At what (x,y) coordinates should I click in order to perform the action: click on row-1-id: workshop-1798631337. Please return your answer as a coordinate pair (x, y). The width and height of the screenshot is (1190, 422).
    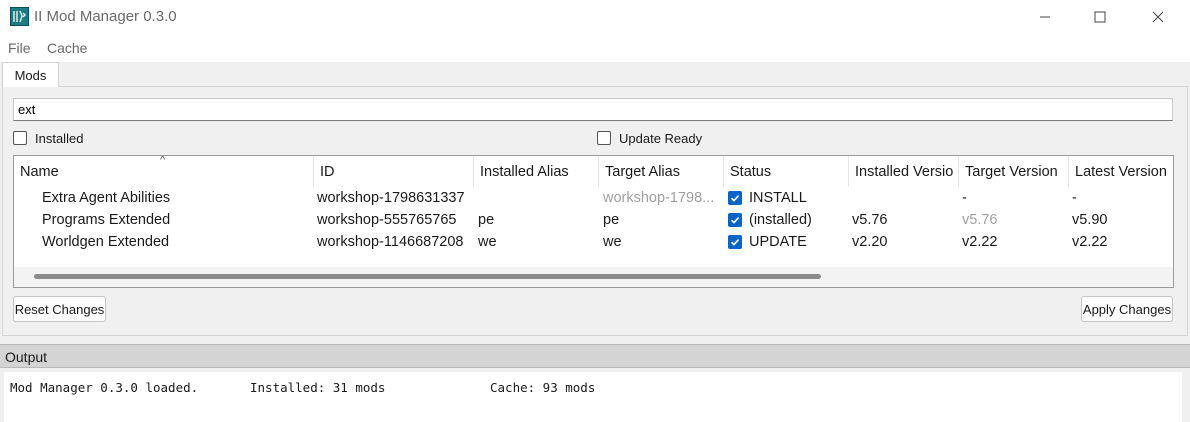
    Looking at the image, I should click on (391, 198).